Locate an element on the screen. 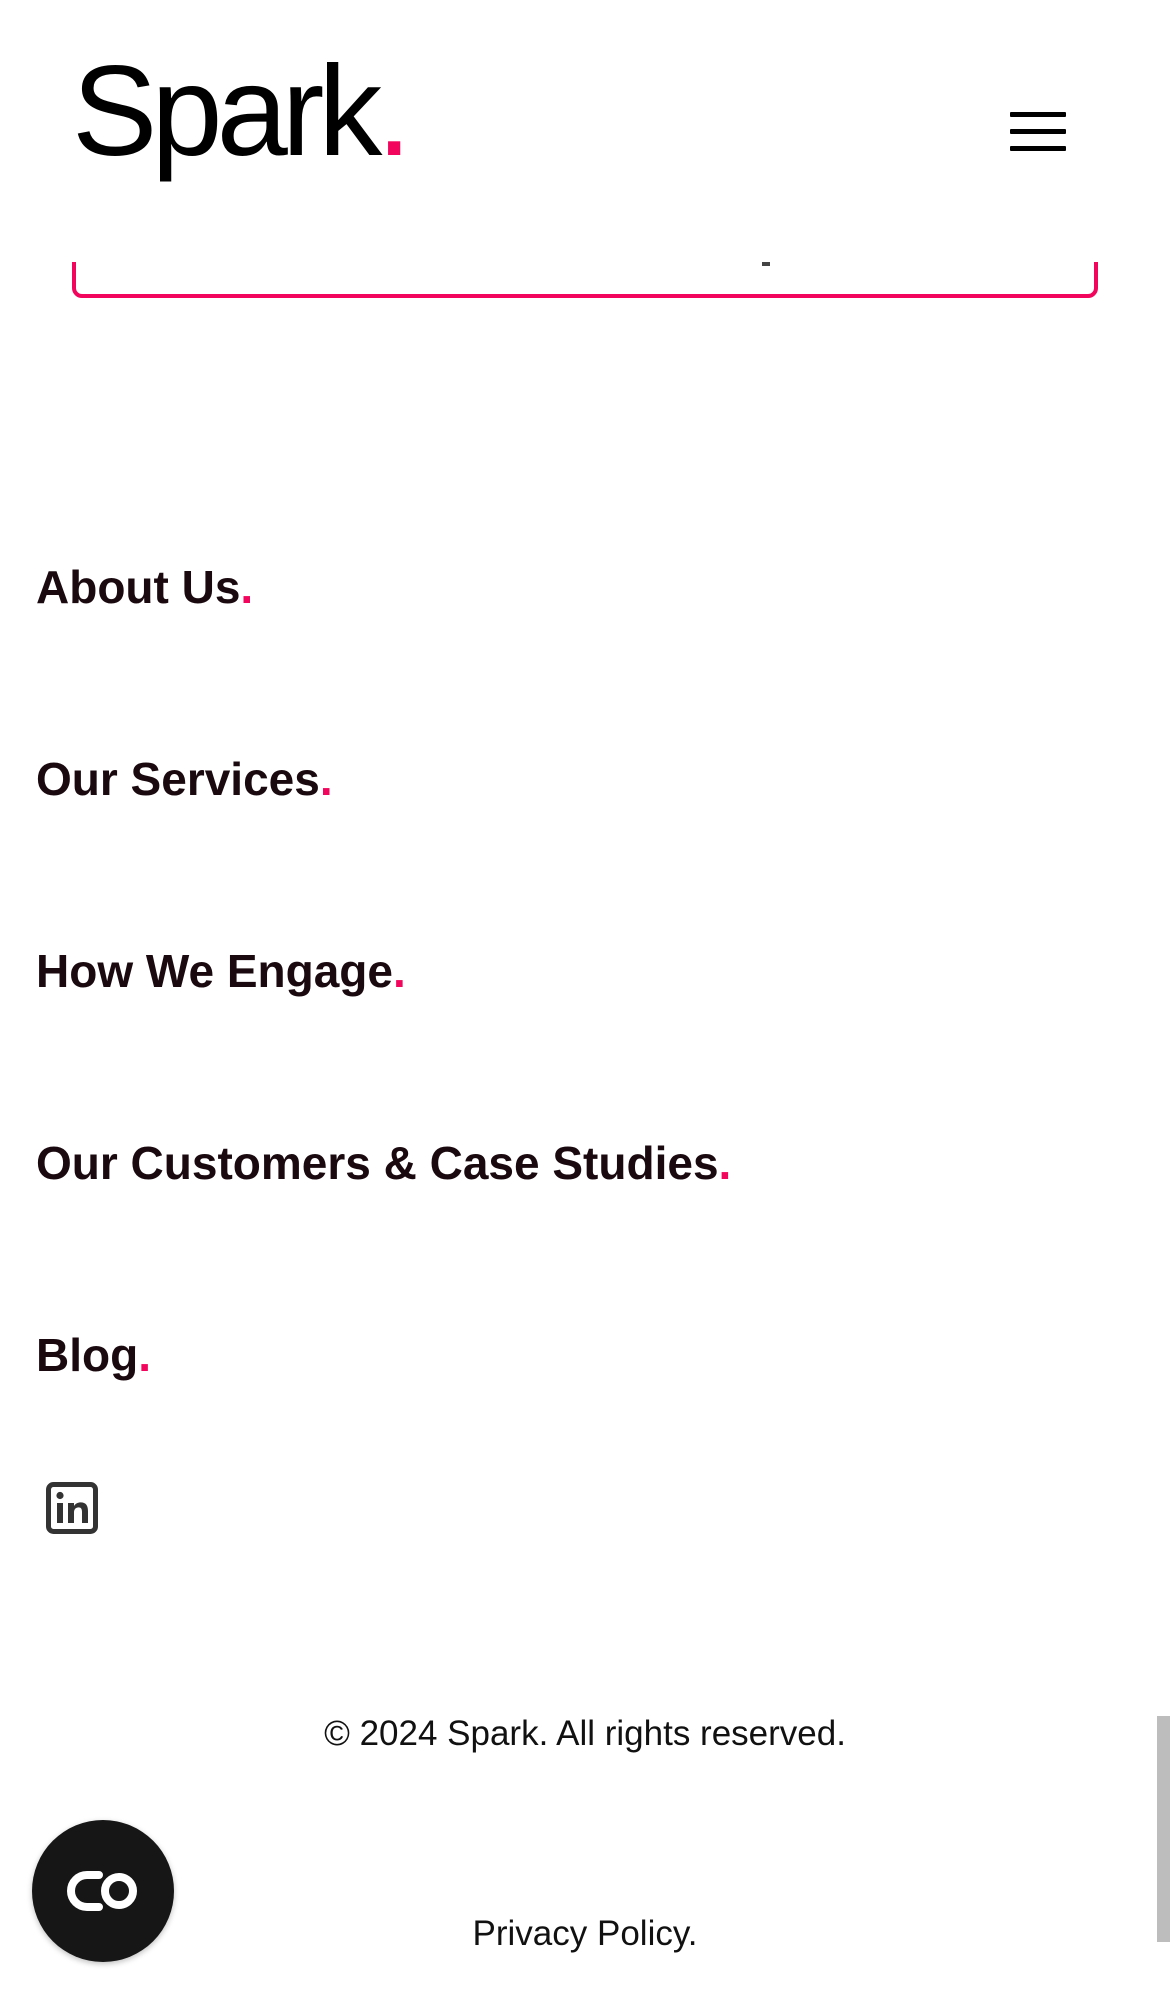 This screenshot has width=1170, height=1992. logo-text: Spark is located at coordinates (227, 111).